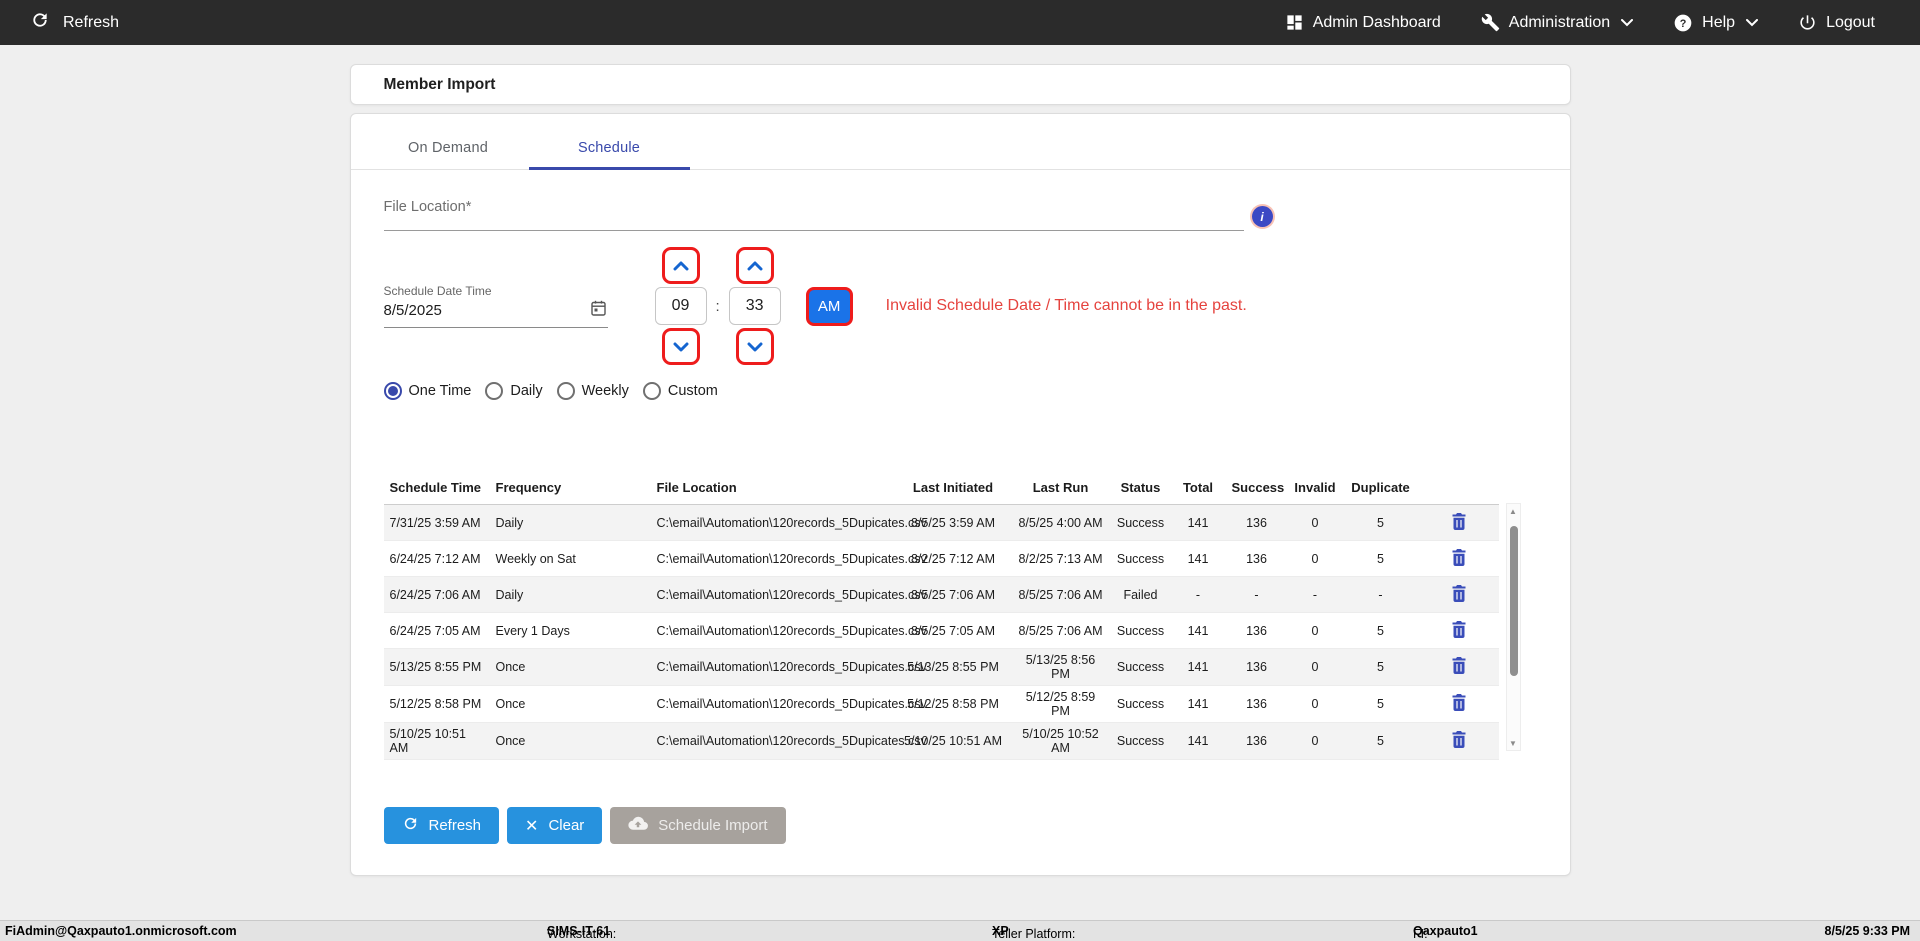 This screenshot has height=941, width=1920. I want to click on schedule-import-button: Schedule Import, so click(698, 825).